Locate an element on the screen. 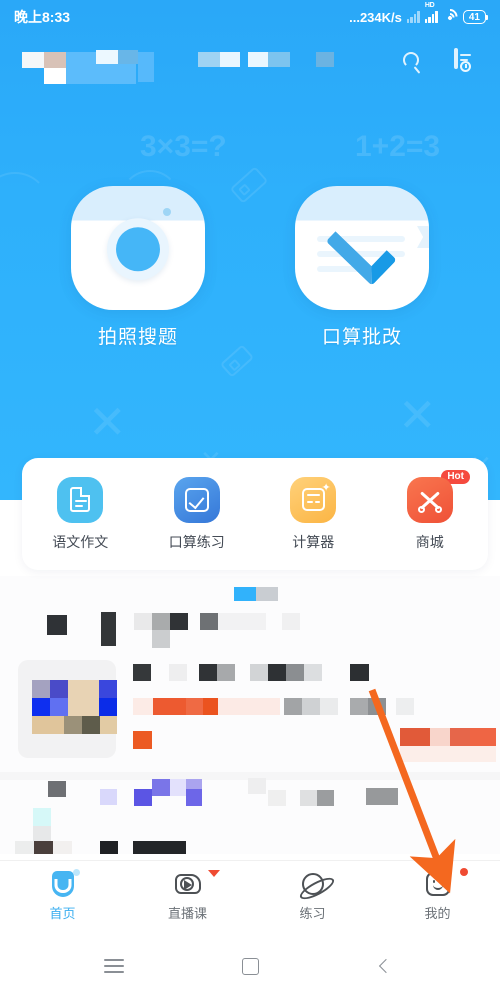 The image size is (500, 1000). camera-icon is located at coordinates (138, 248).